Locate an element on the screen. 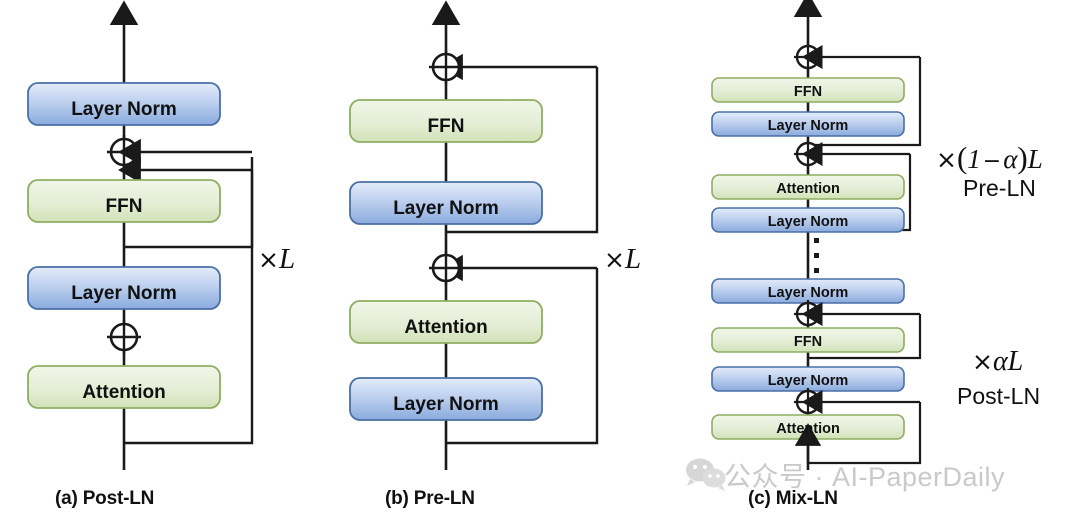 This screenshot has width=1080, height=518. pre-ln-layer-norm-lower-label: Layer Norm is located at coordinates (446, 404).